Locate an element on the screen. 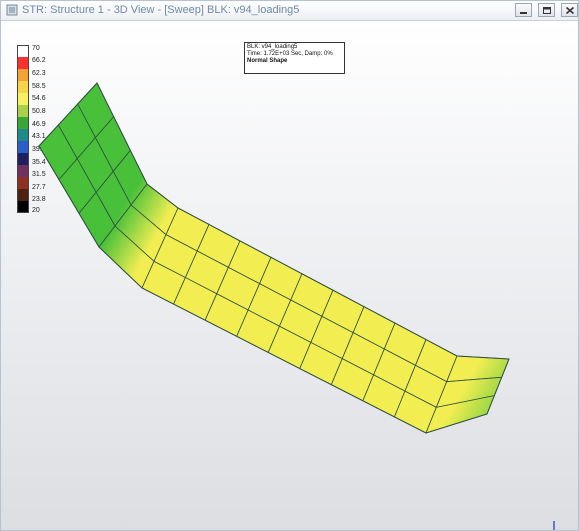 This screenshot has width=579, height=531. maximize-button is located at coordinates (546, 10).